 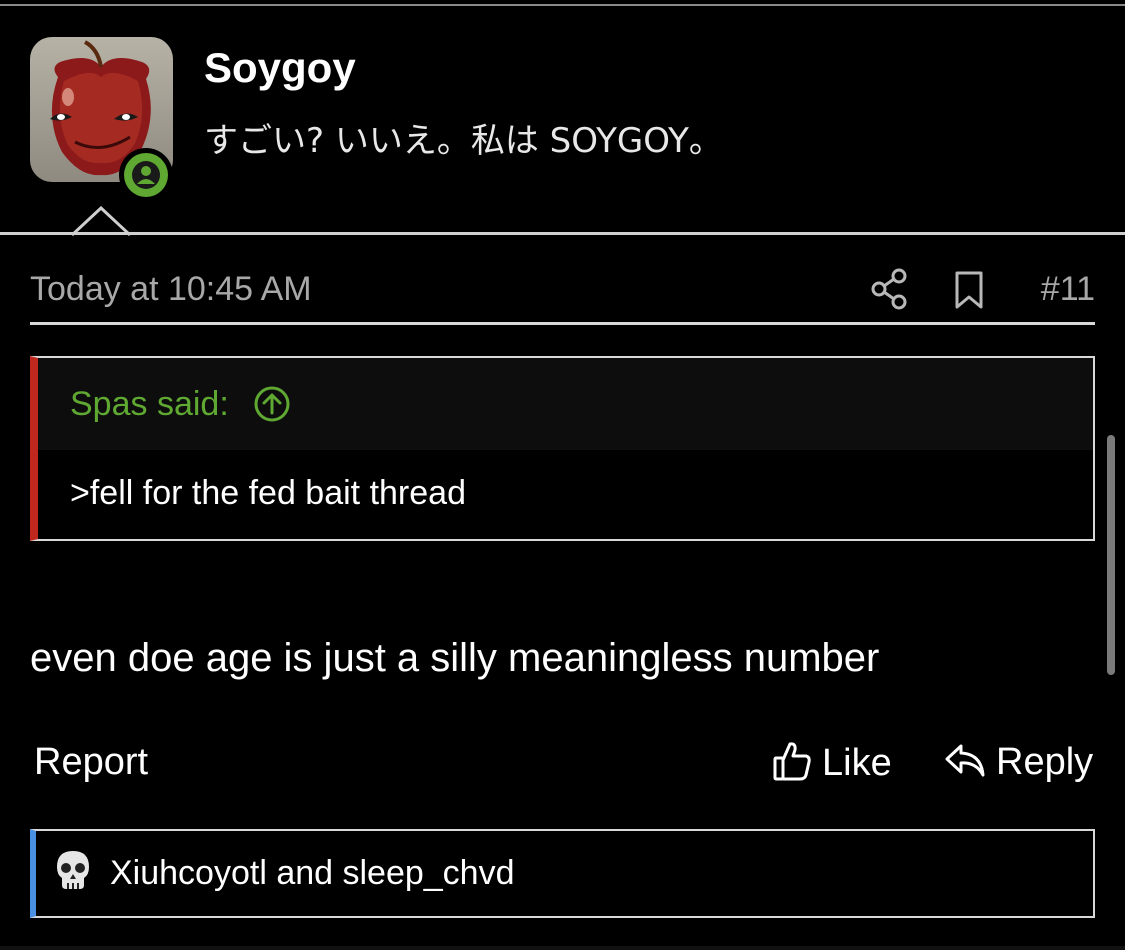 What do you see at coordinates (1068, 289) in the screenshot?
I see `post-number: #11` at bounding box center [1068, 289].